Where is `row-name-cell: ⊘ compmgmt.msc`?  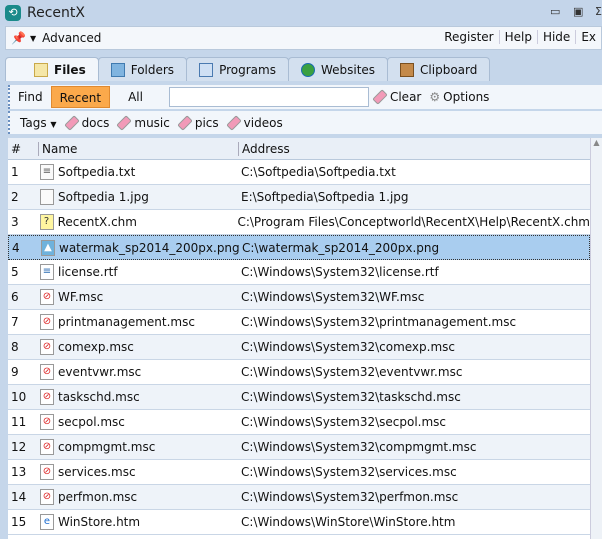 row-name-cell: ⊘ compmgmt.msc is located at coordinates (138, 447).